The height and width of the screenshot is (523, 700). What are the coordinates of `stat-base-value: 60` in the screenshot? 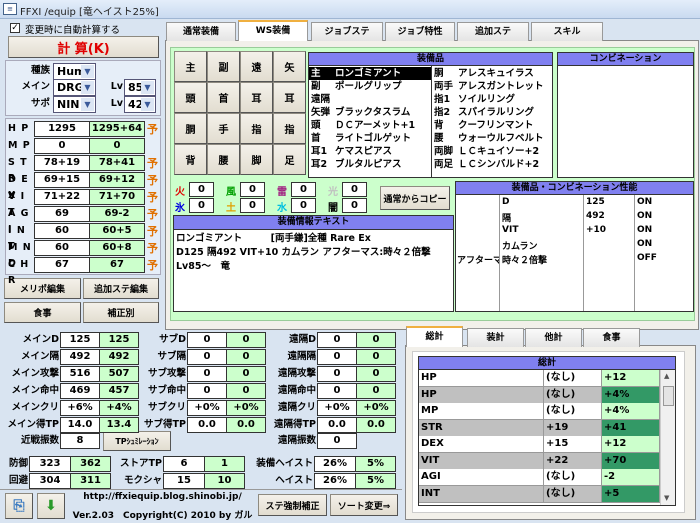 It's located at (62, 231).